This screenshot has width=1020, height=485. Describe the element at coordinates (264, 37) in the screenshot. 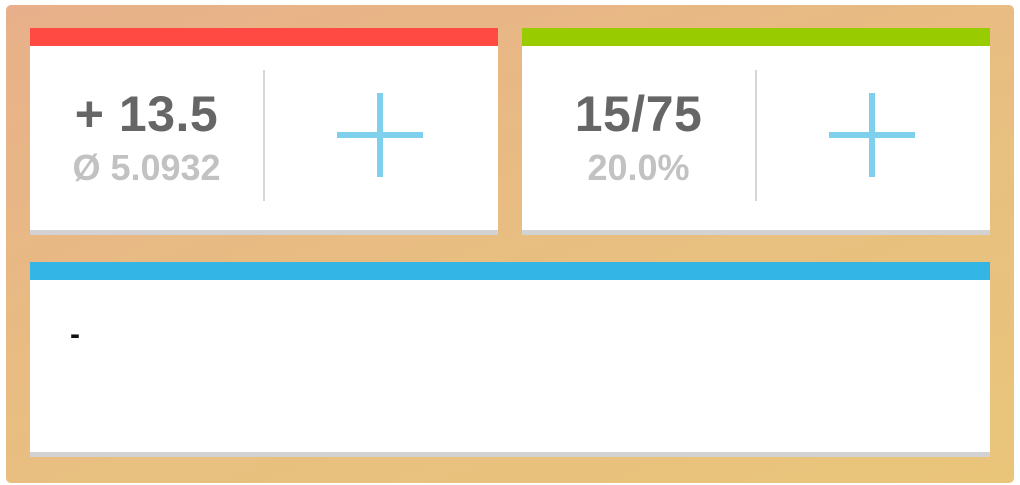

I see `score-card-accent-bar` at that location.